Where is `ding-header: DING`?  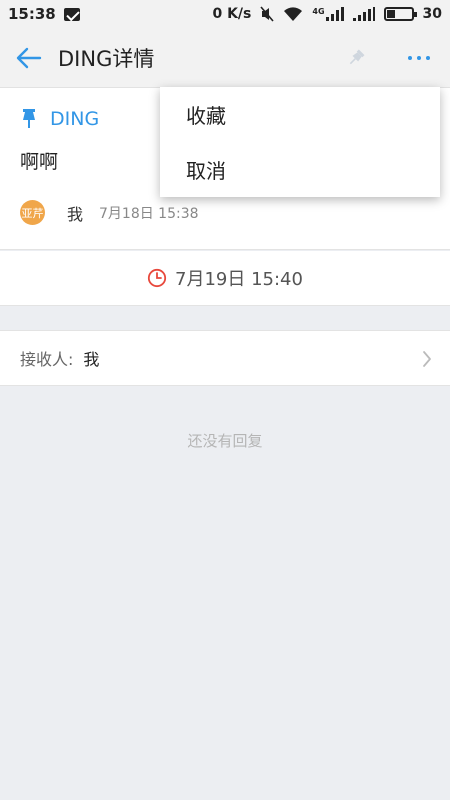
ding-header: DING is located at coordinates (59, 119).